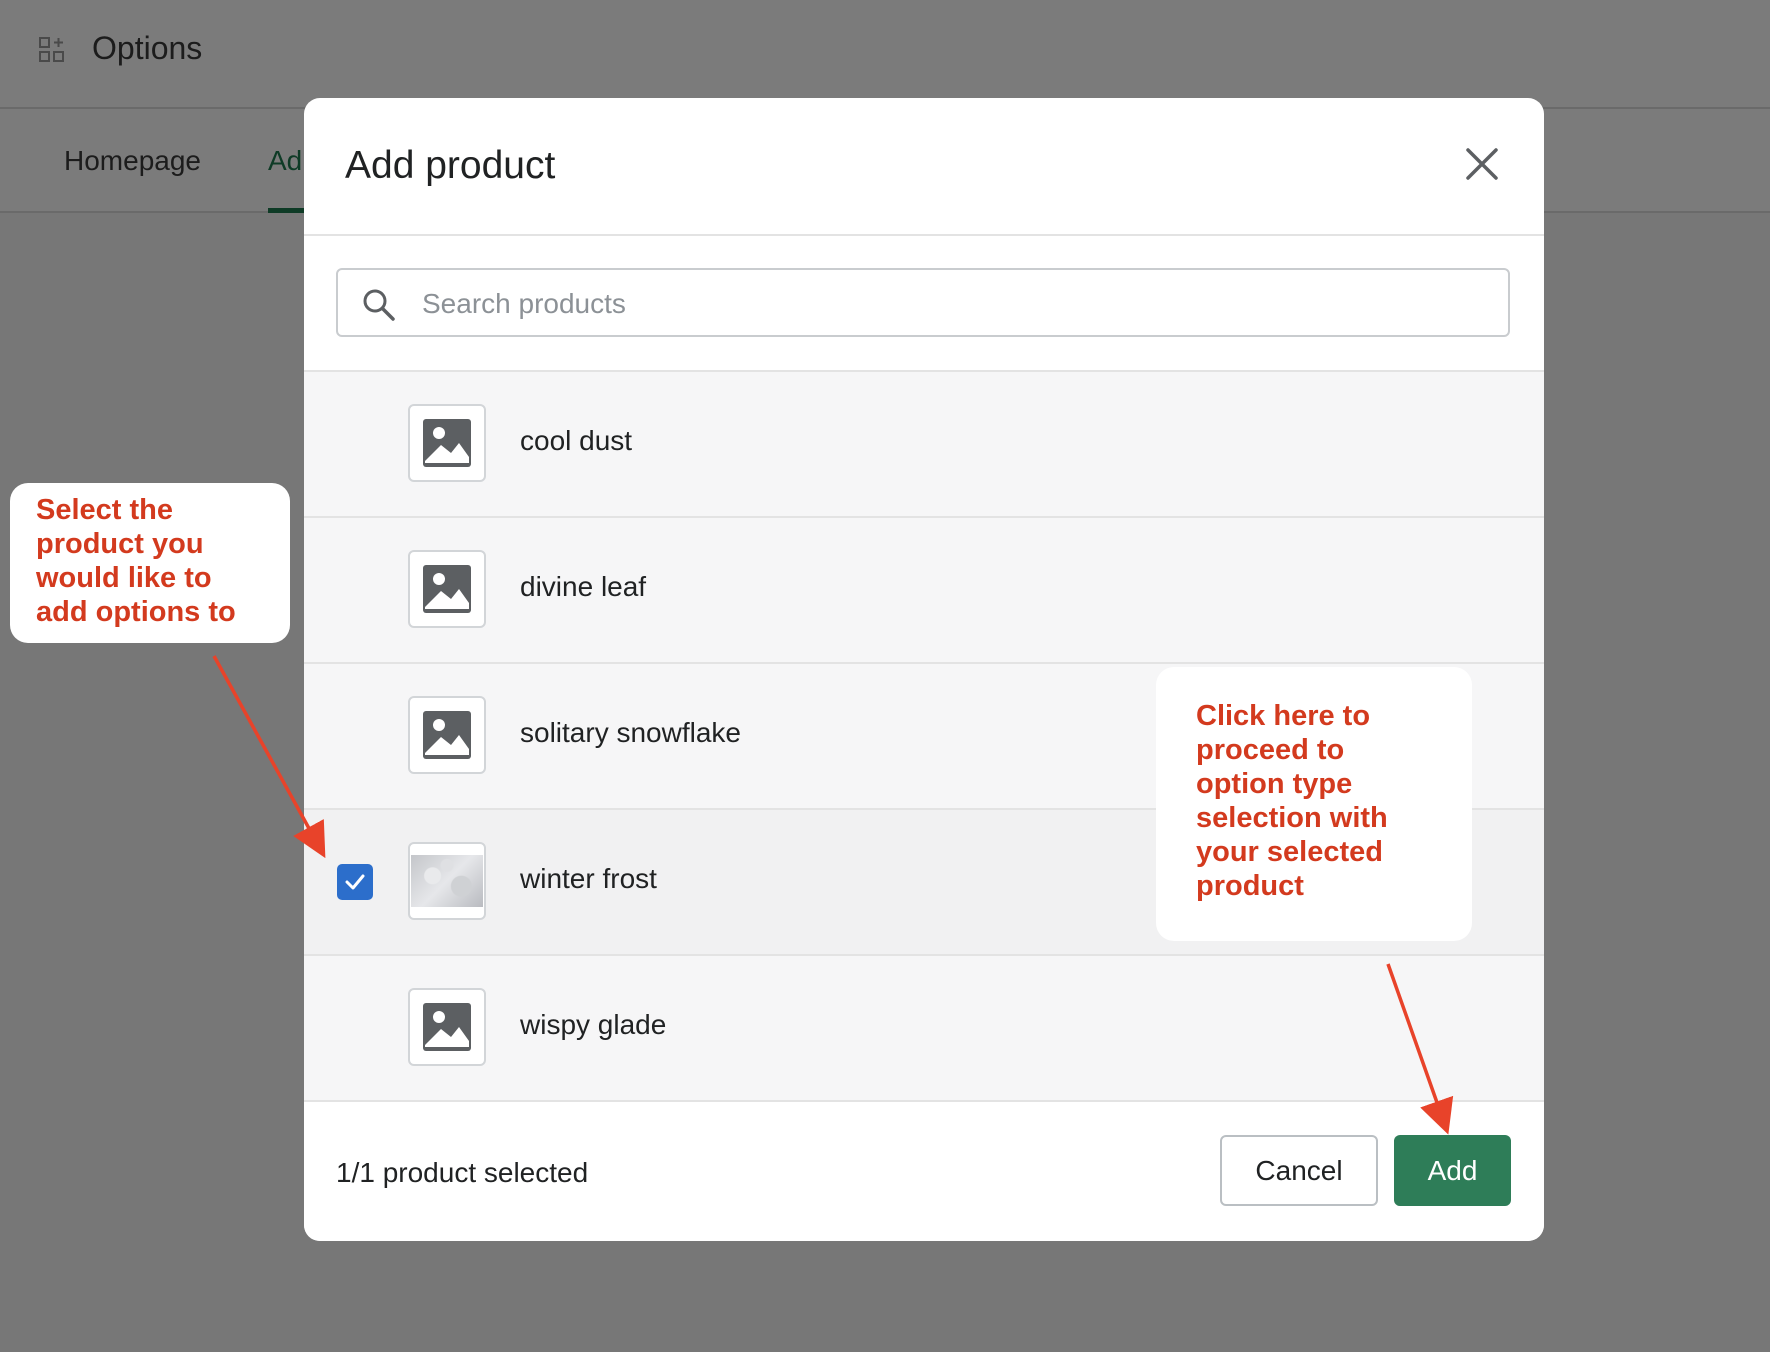 Image resolution: width=1770 pixels, height=1352 pixels. I want to click on product-name: solitary snowflake, so click(630, 732).